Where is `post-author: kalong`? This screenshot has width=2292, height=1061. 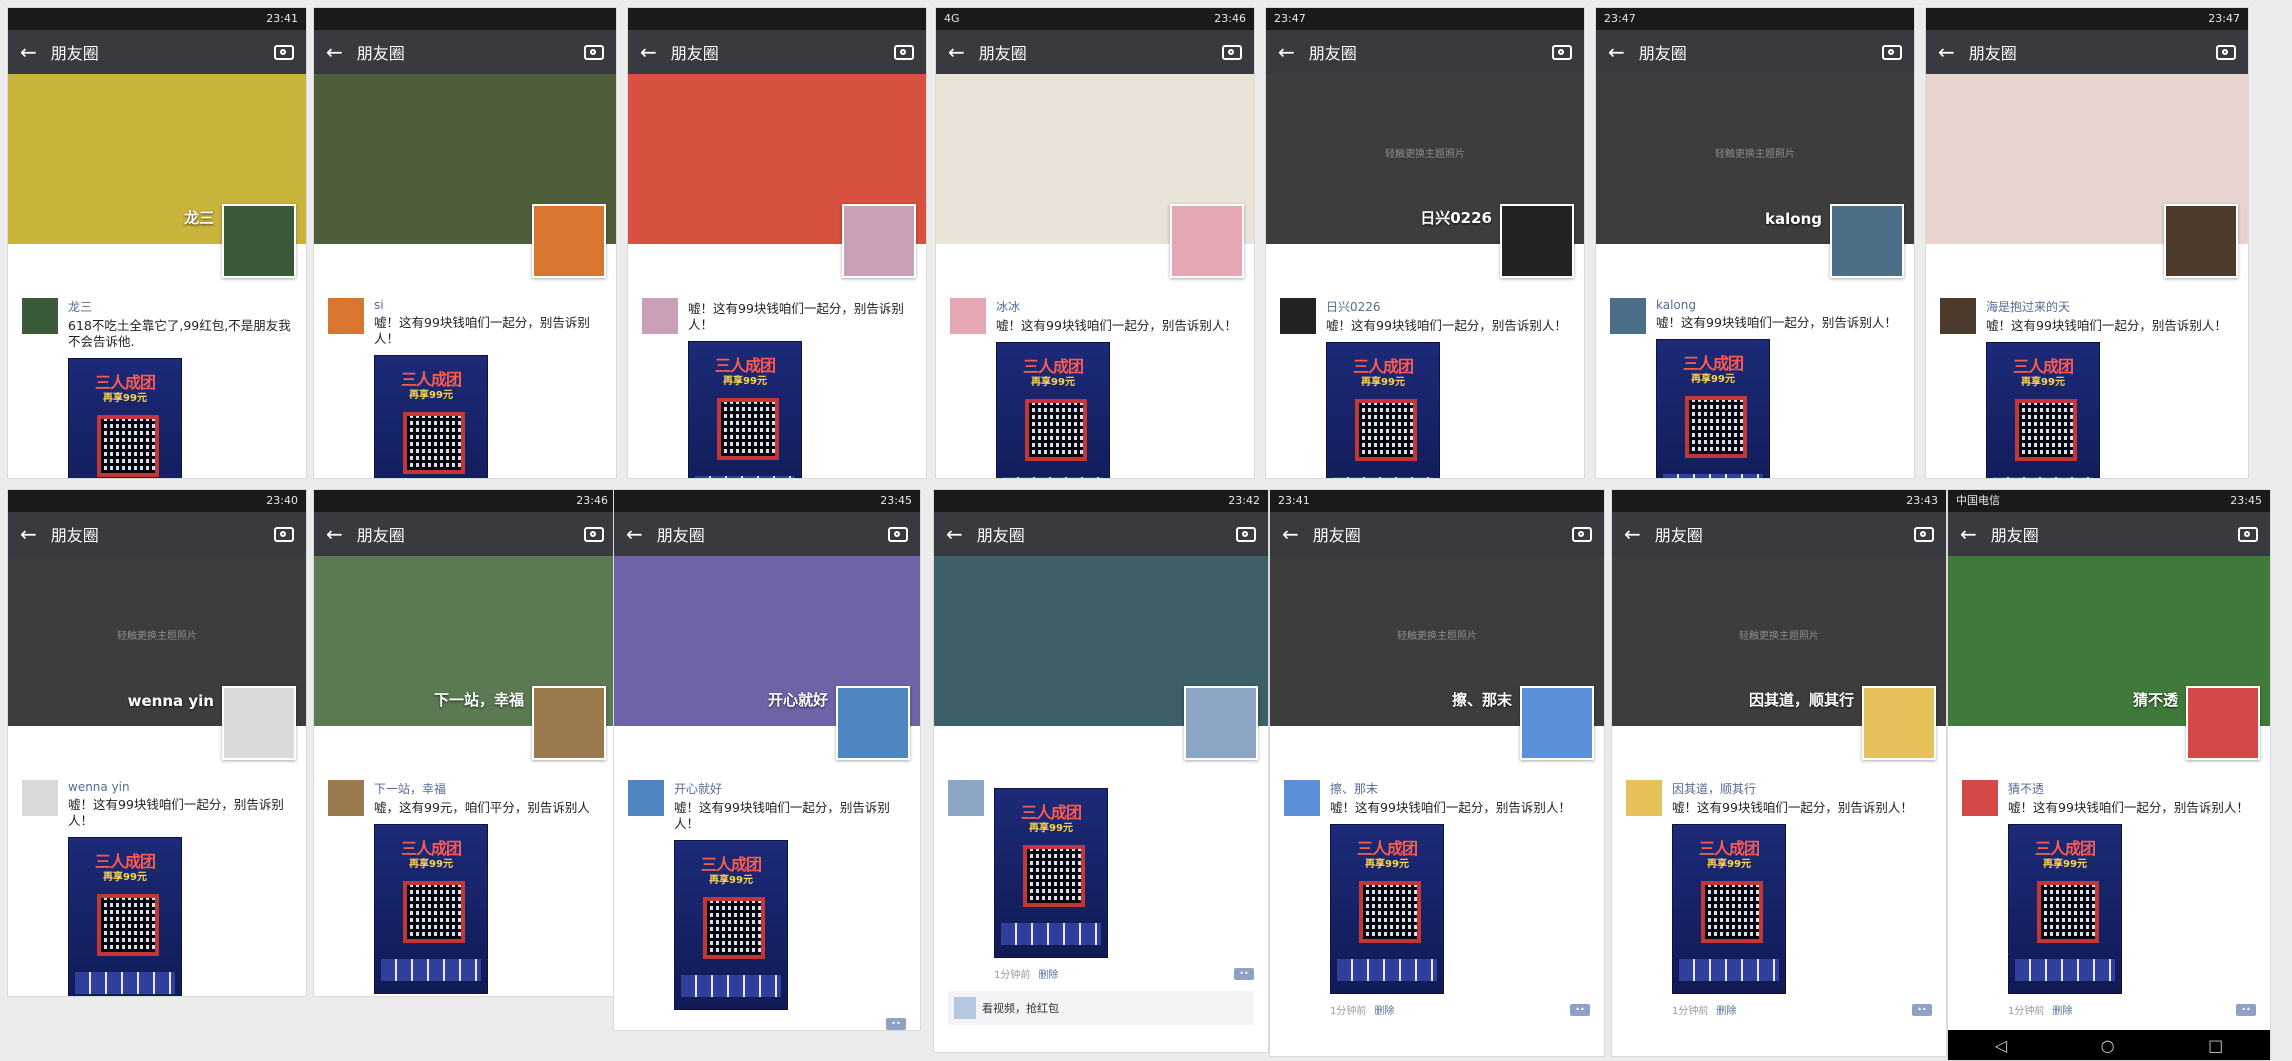 post-author: kalong is located at coordinates (1778, 305).